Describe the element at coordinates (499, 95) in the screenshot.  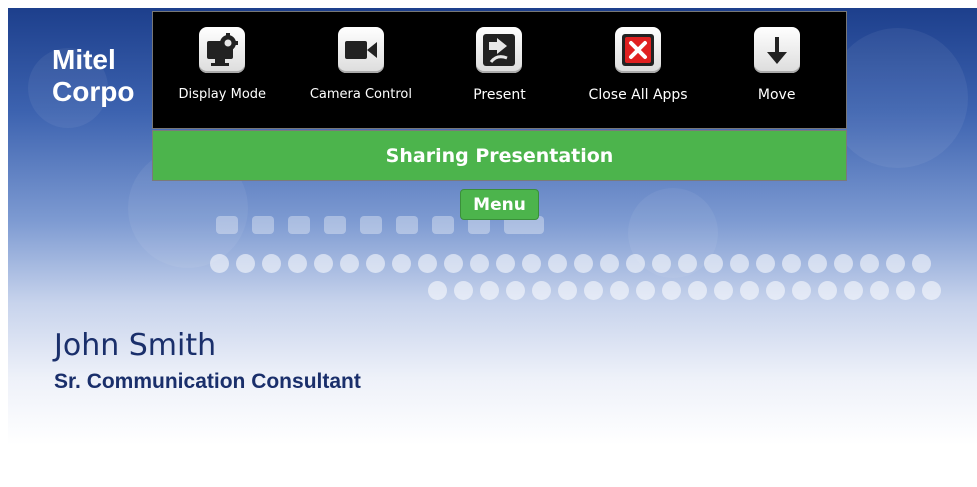
I see `present-label: Present` at that location.